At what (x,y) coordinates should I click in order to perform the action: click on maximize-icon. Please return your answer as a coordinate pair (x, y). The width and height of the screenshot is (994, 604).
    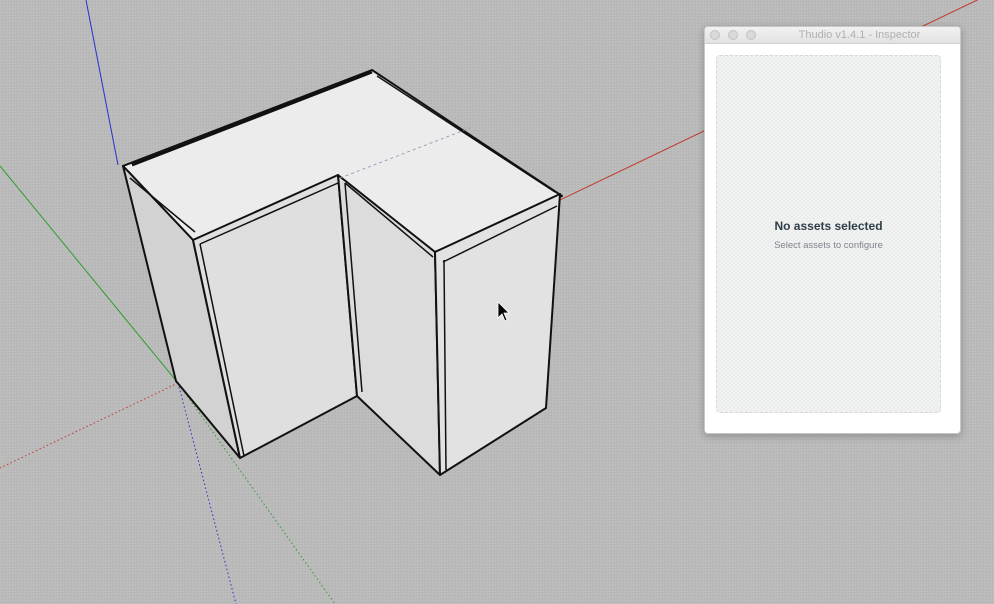
    Looking at the image, I should click on (751, 35).